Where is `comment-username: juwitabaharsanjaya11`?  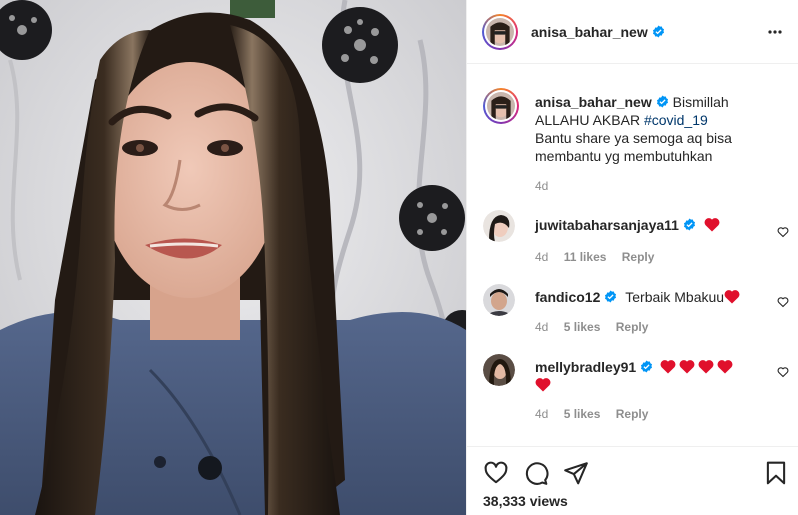
comment-username: juwitabaharsanjaya11 is located at coordinates (607, 225).